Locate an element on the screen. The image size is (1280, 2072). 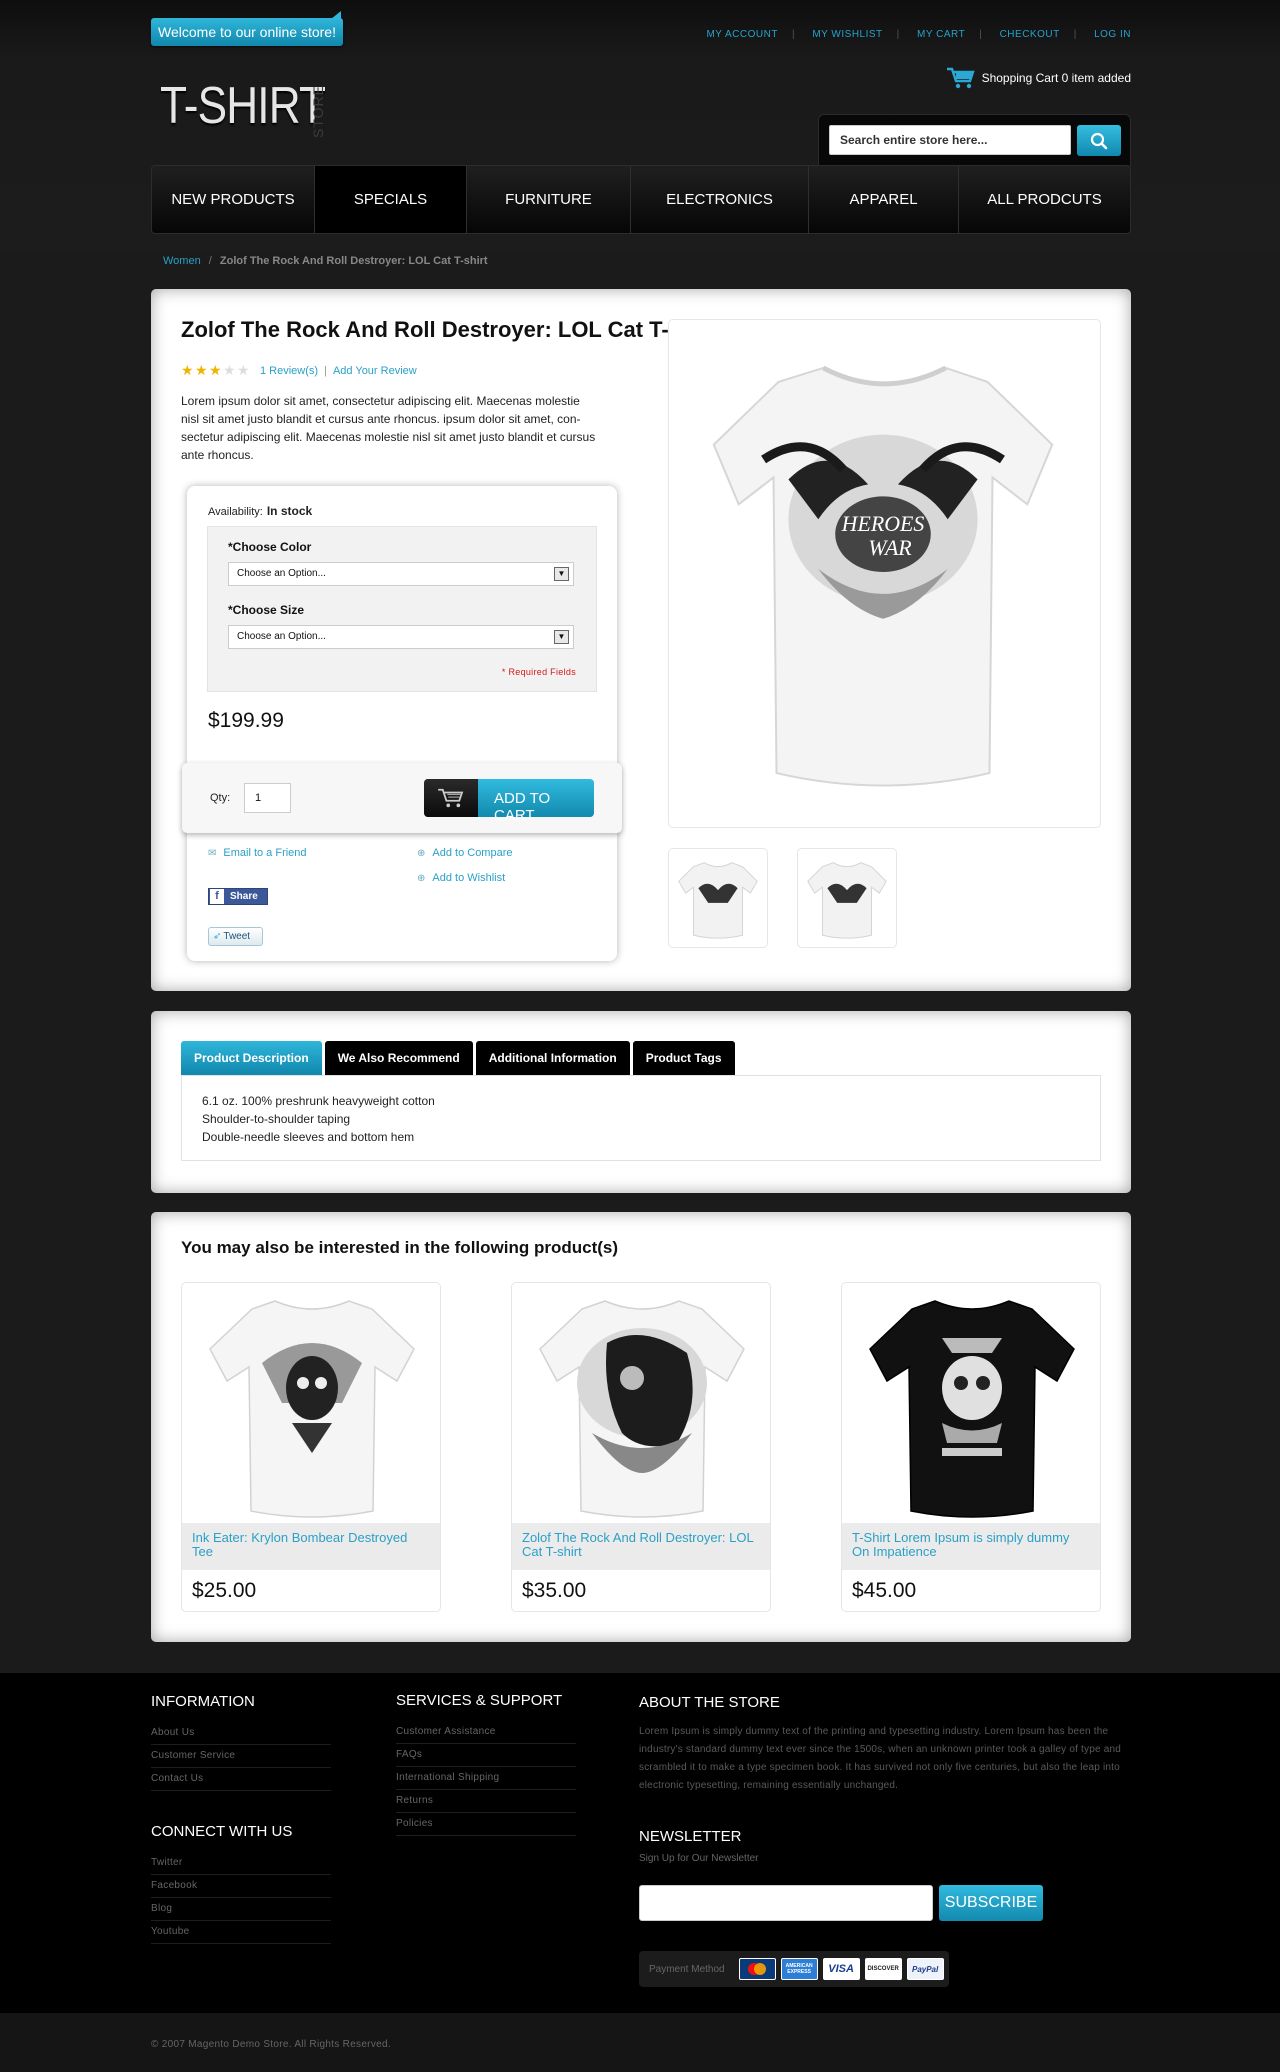
breadcrumb-women: Women is located at coordinates (182, 261).